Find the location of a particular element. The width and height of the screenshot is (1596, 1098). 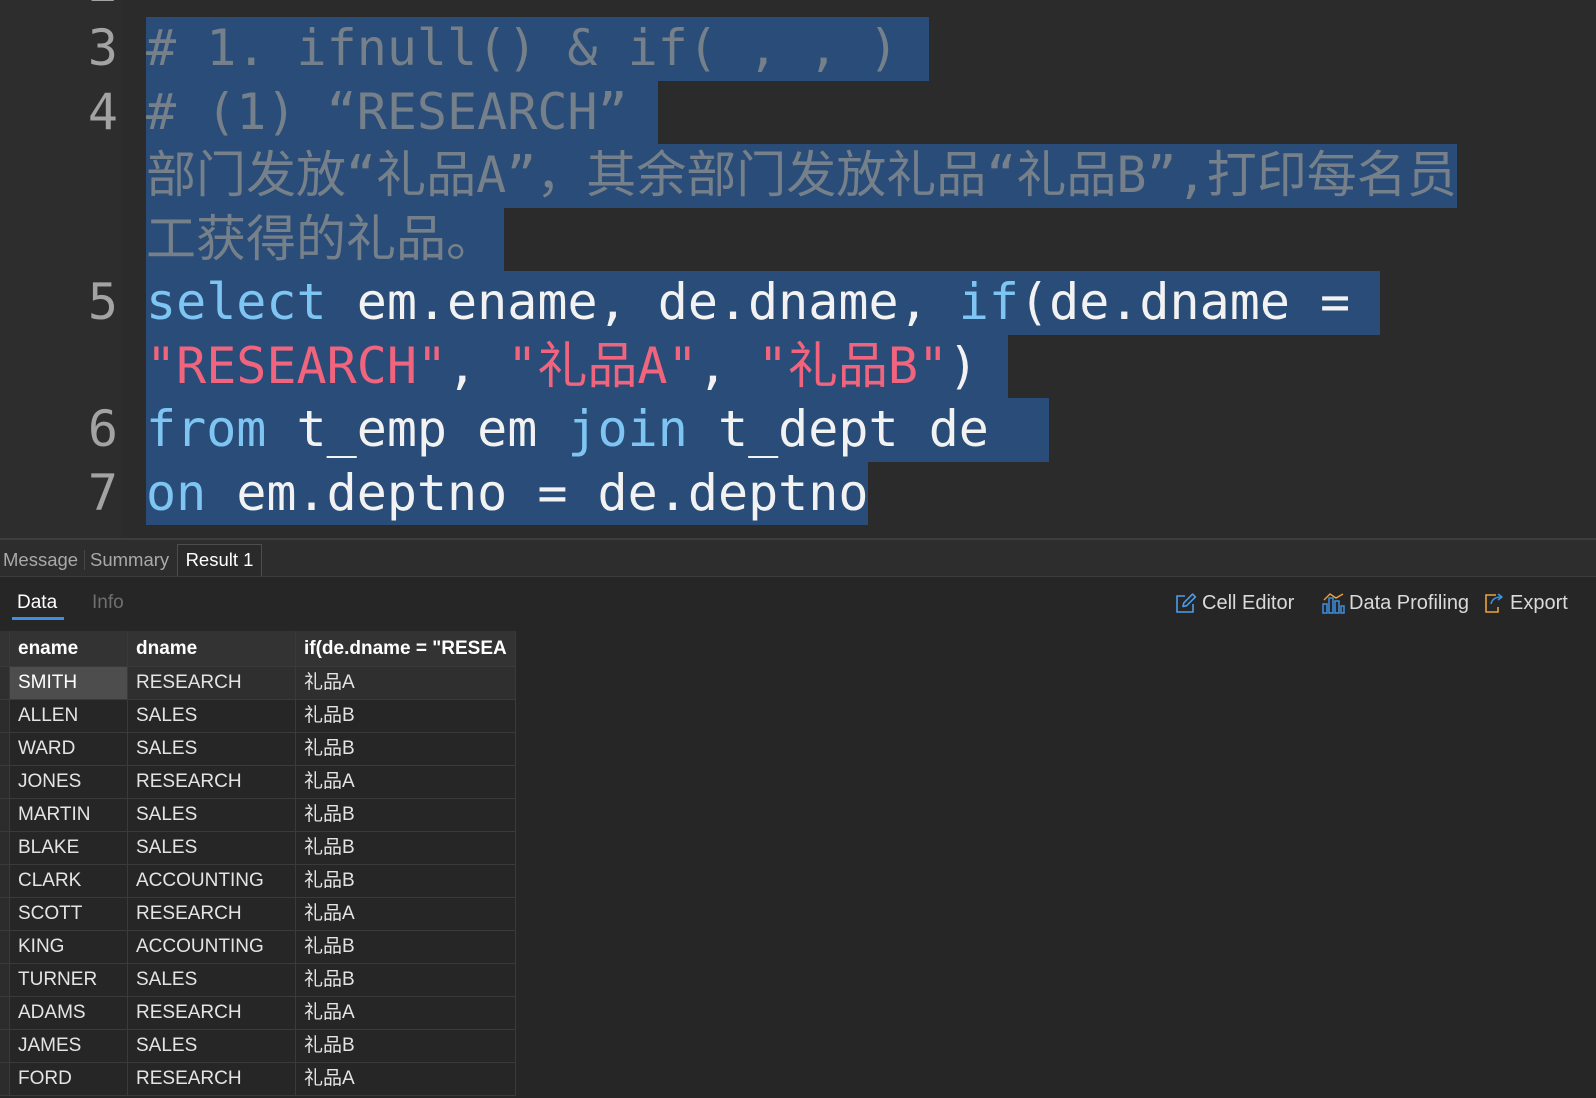

code-text: ) is located at coordinates (963, 365).